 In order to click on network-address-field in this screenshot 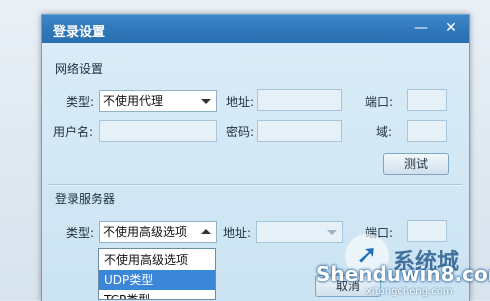, I will do `click(299, 100)`.